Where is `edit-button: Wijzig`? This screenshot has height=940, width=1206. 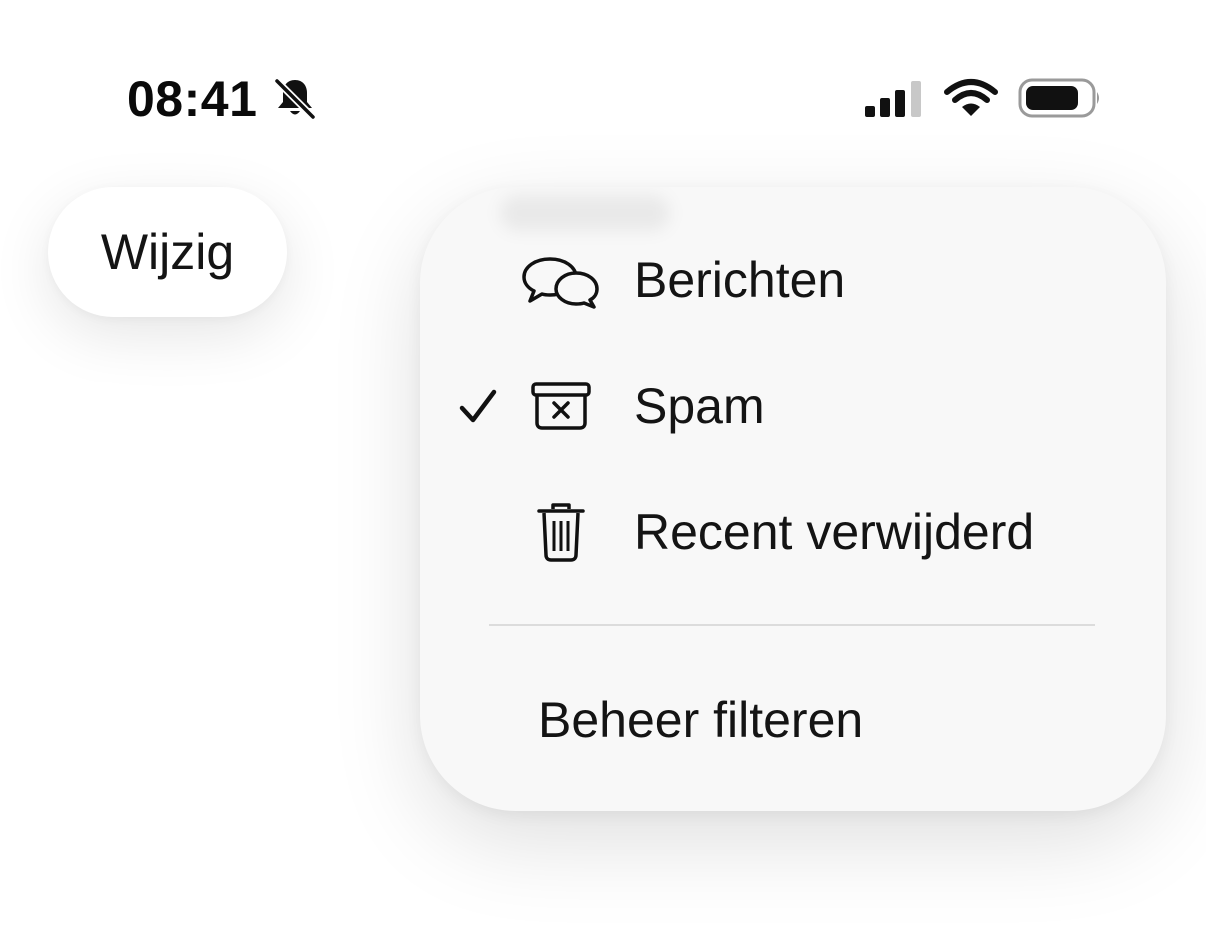 edit-button: Wijzig is located at coordinates (167, 252).